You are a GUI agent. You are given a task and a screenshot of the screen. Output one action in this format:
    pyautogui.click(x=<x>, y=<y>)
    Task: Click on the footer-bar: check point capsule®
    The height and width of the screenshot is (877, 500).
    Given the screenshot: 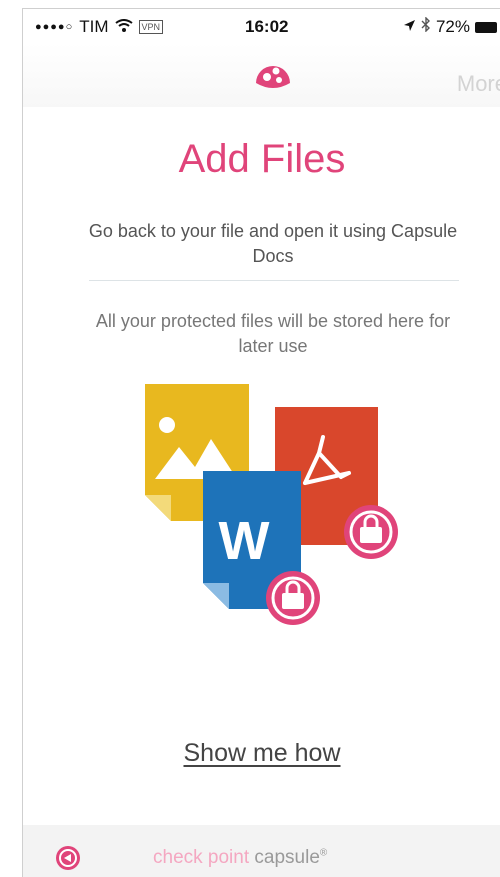 What is the action you would take?
    pyautogui.click(x=261, y=851)
    